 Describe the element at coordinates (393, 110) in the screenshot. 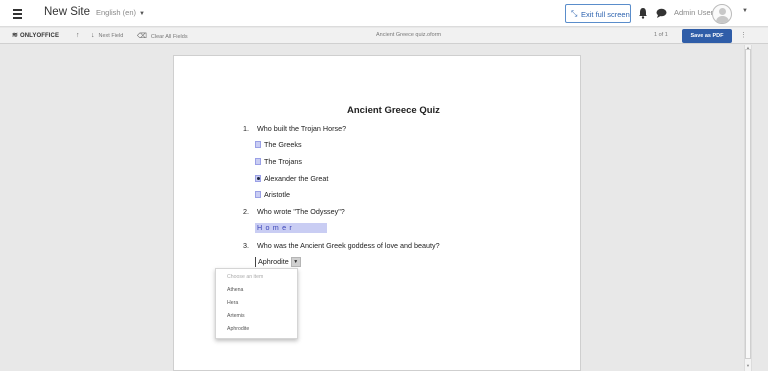

I see `quiz-title: Ancient Greece Quiz` at that location.